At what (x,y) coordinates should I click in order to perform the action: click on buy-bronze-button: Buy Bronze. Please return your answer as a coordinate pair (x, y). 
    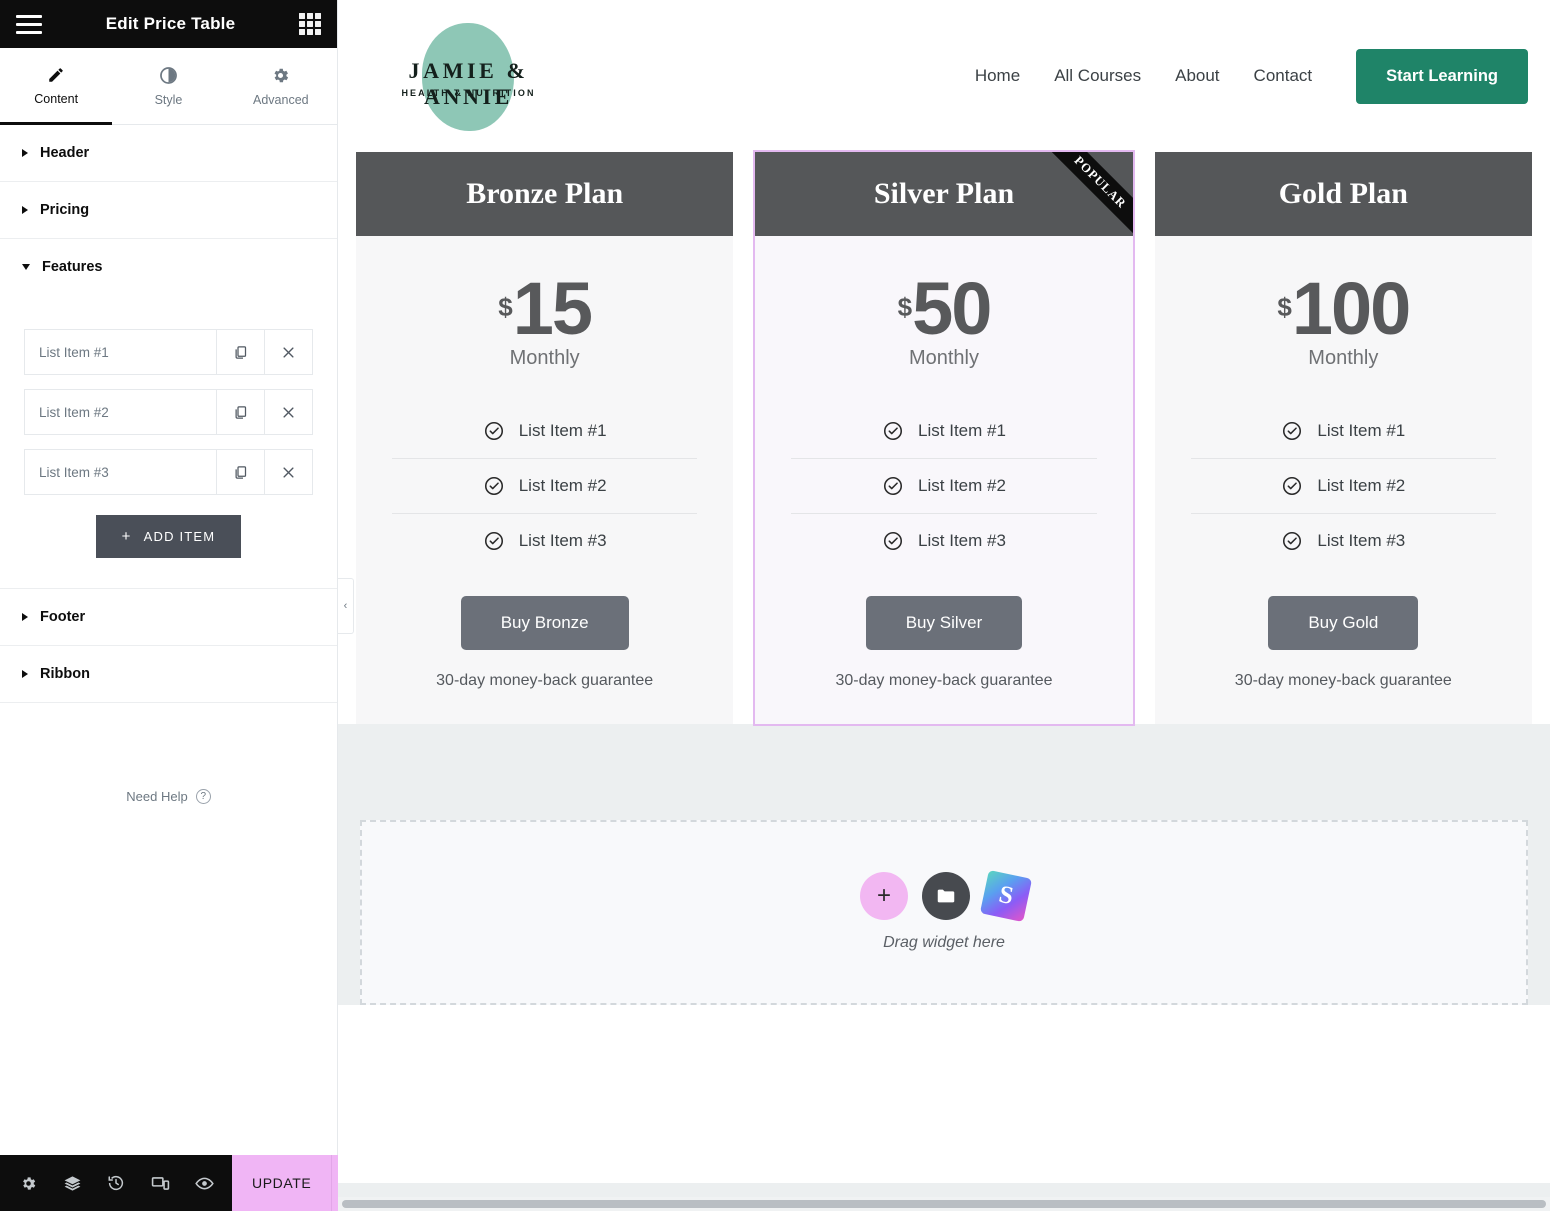
    Looking at the image, I should click on (544, 622).